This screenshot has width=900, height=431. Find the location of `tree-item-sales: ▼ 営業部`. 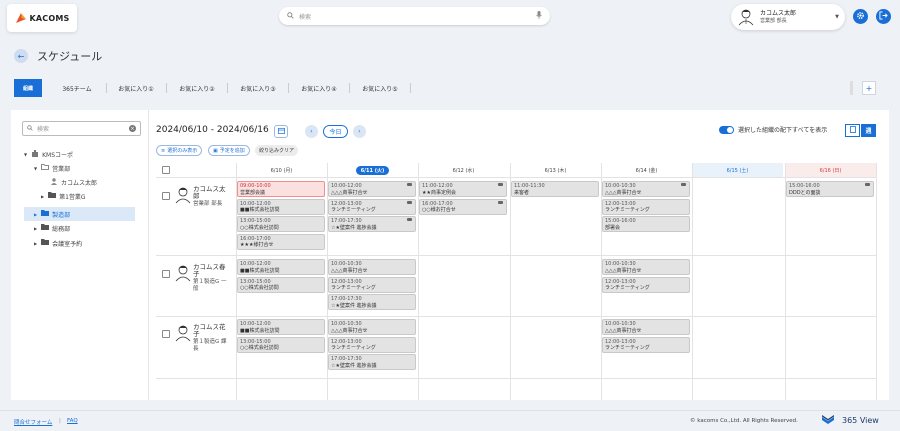

tree-item-sales: ▼ 営業部 is located at coordinates (89, 168).